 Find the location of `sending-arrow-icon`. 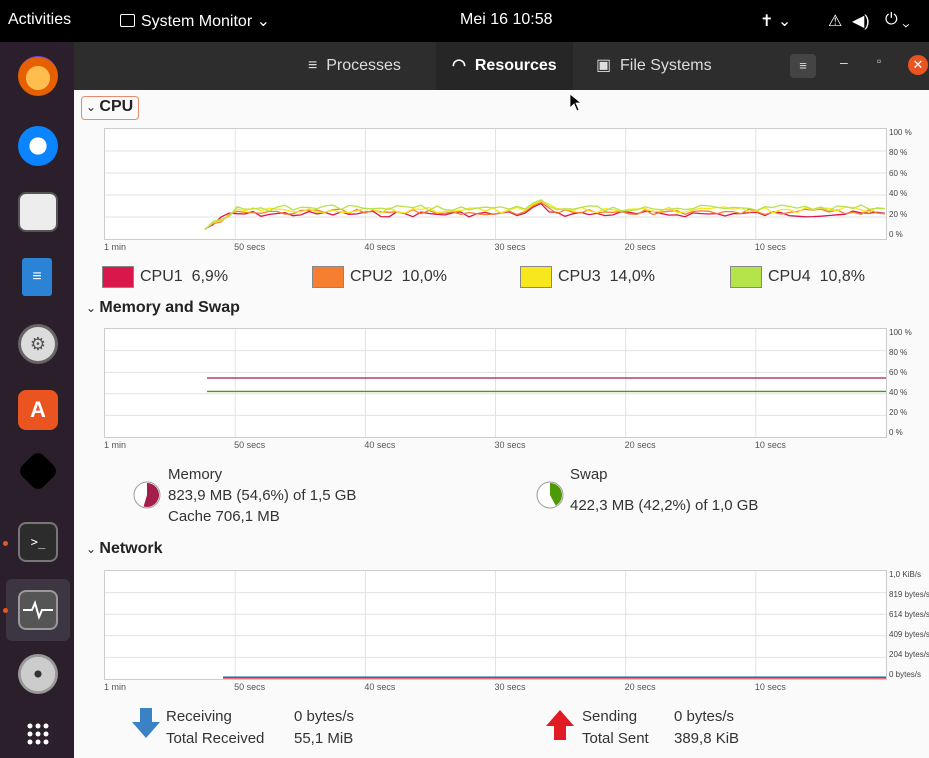

sending-arrow-icon is located at coordinates (560, 725).